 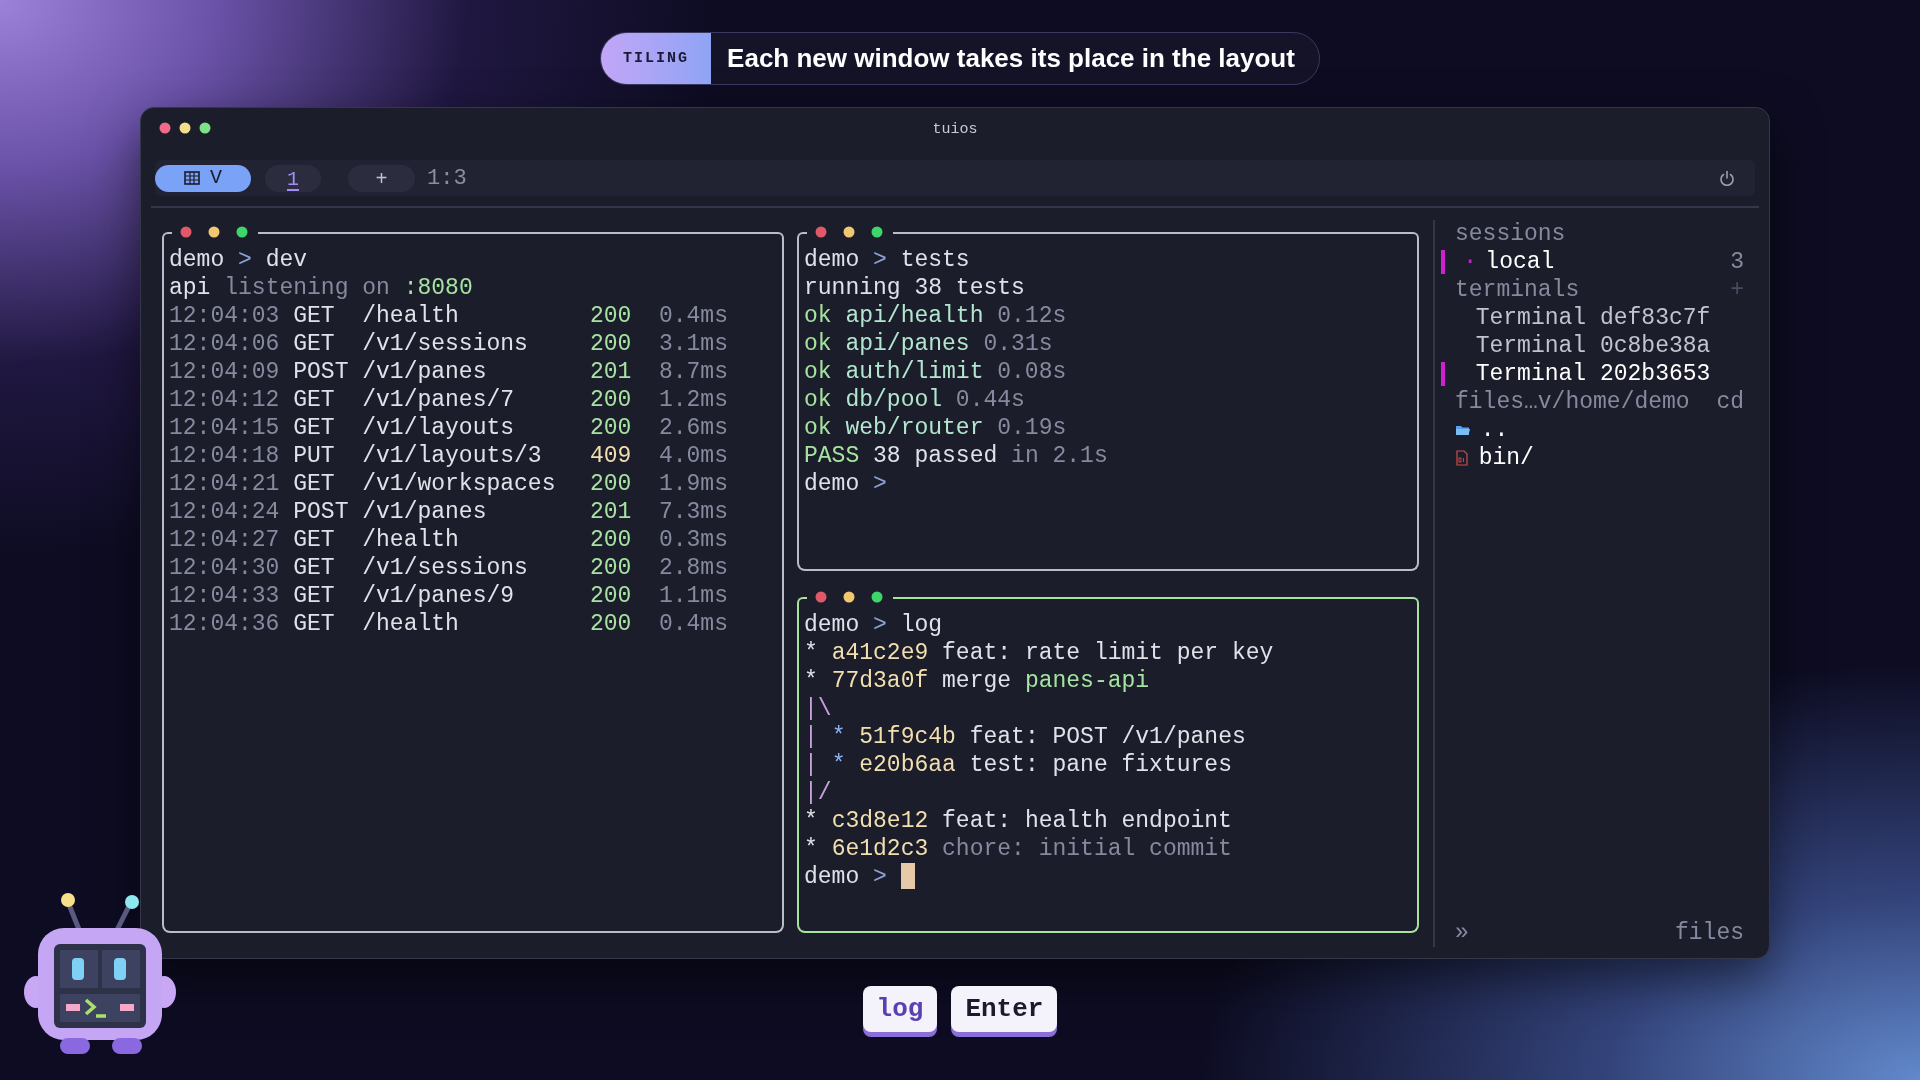 I want to click on power-icon, so click(x=1727, y=178).